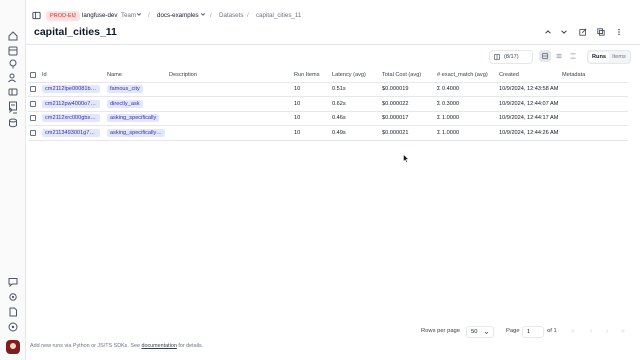 Image resolution: width=640 pixels, height=360 pixels. Describe the element at coordinates (158, 346) in the screenshot. I see `documentation-link: documentation` at that location.